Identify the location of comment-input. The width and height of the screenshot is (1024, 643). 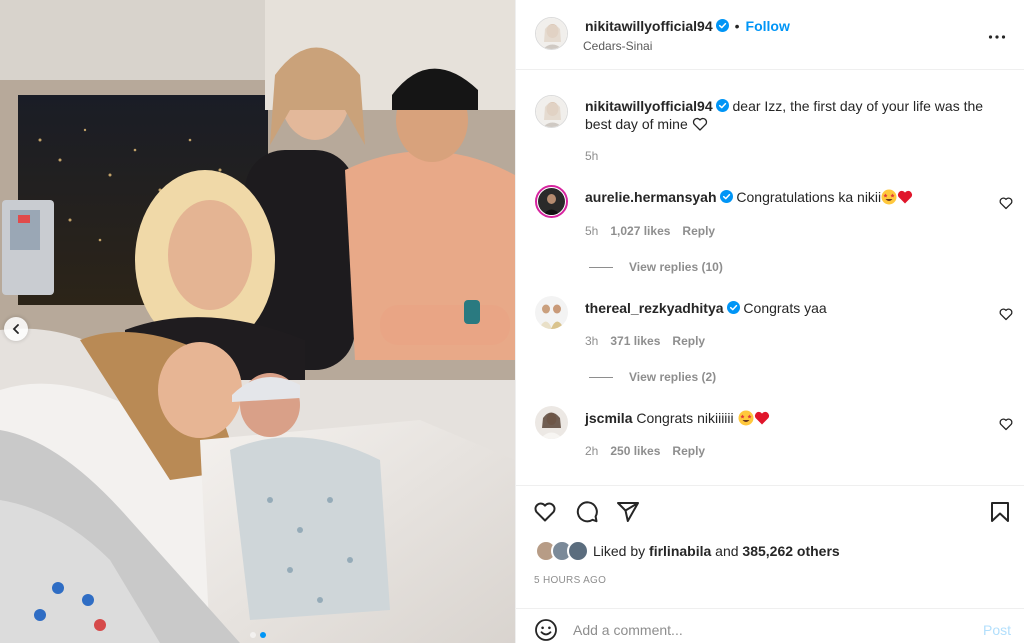
(763, 630).